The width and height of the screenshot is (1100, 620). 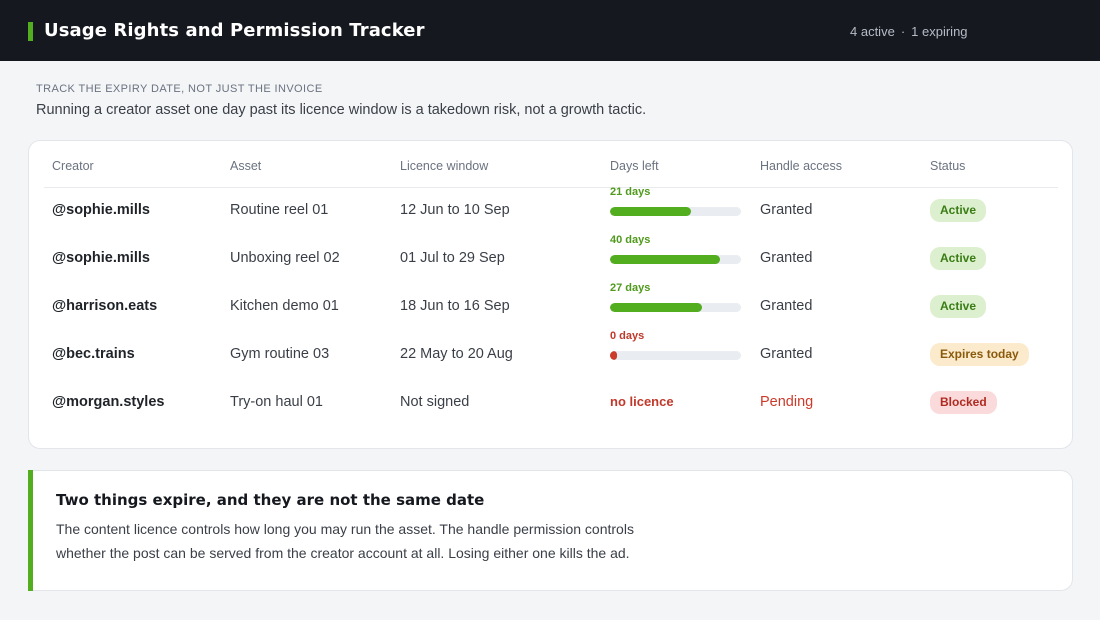 I want to click on creator-handle: @harrison.eats, so click(x=104, y=306).